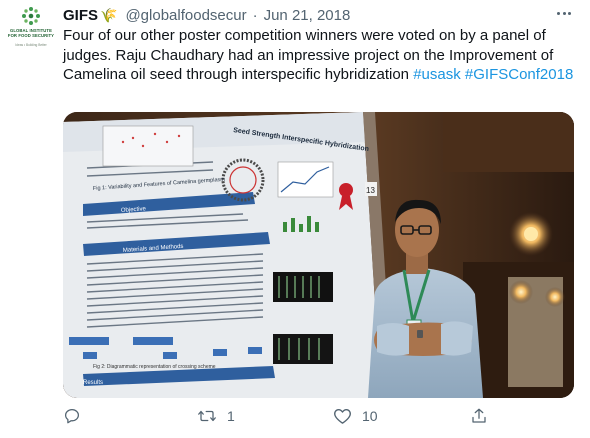  Describe the element at coordinates (185, 15) in the screenshot. I see `handle: @globalfoodsecur` at that location.